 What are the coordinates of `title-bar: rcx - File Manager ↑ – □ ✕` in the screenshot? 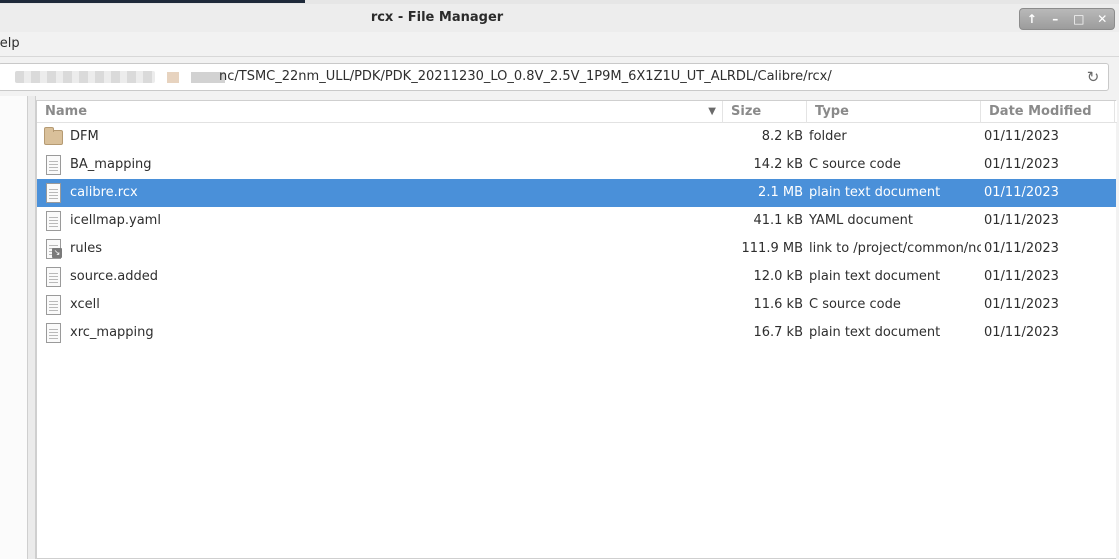 It's located at (559, 18).